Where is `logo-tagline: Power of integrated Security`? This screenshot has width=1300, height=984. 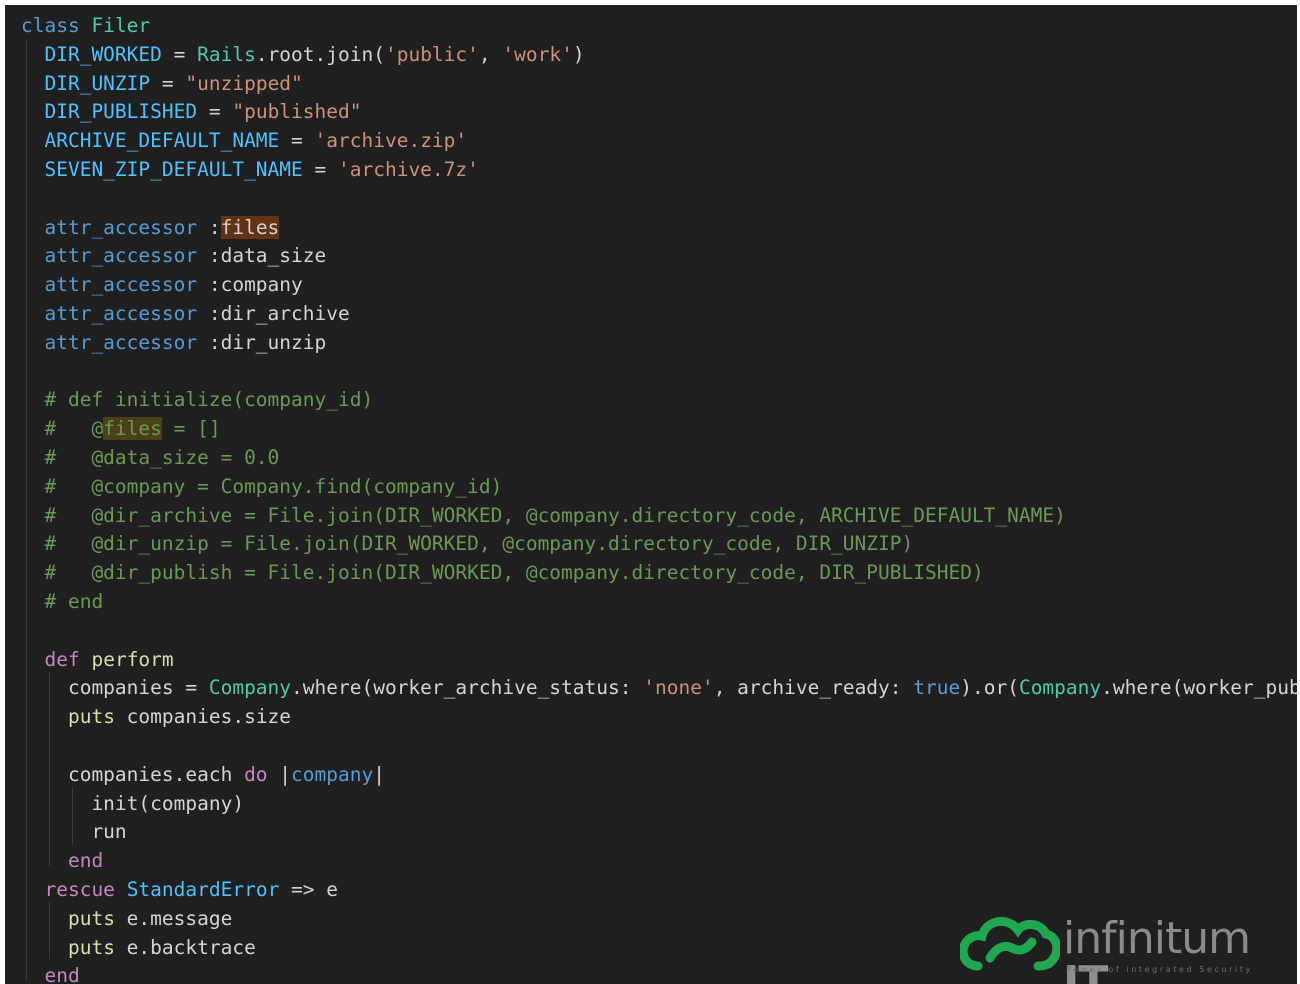 logo-tagline: Power of integrated Security is located at coordinates (1159, 969).